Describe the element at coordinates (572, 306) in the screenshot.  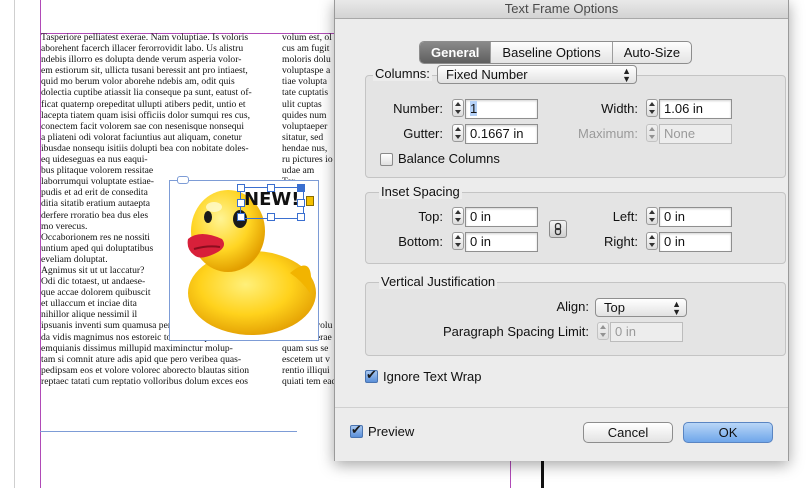
I see `align-label: Align:` at that location.